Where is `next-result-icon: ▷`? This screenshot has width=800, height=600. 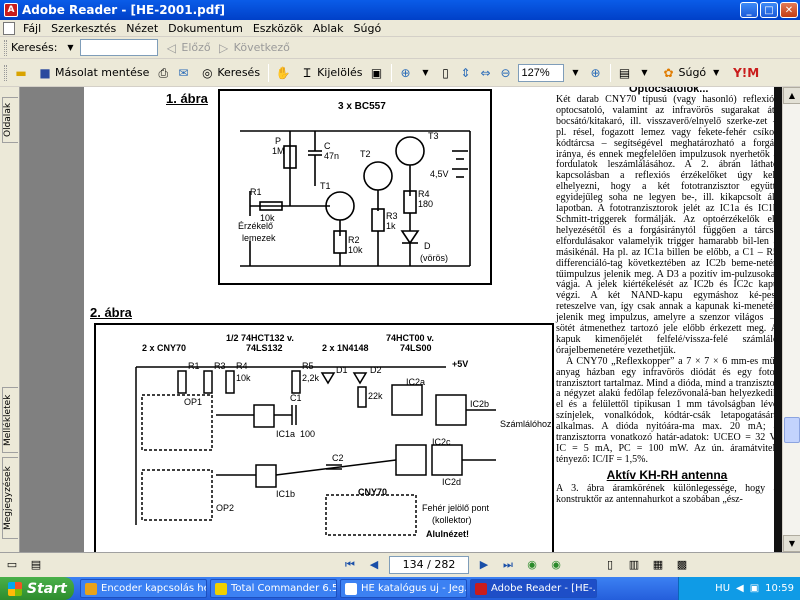 next-result-icon: ▷ is located at coordinates (224, 48).